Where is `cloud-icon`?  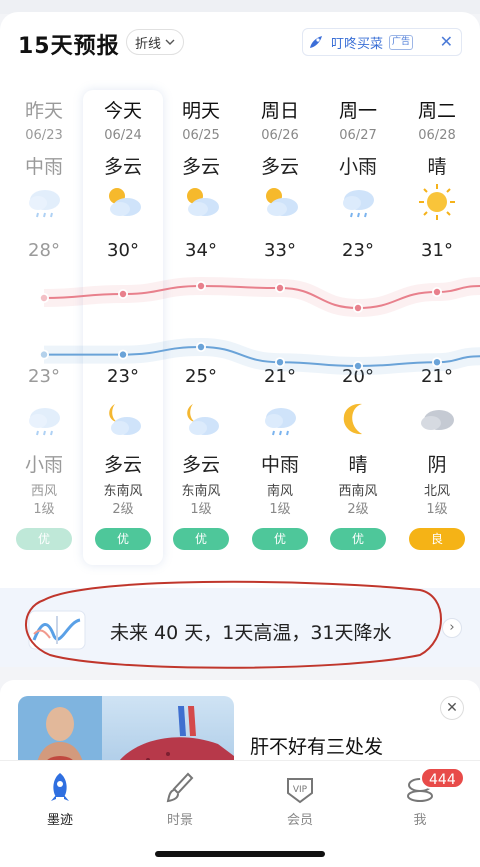 cloud-icon is located at coordinates (437, 420).